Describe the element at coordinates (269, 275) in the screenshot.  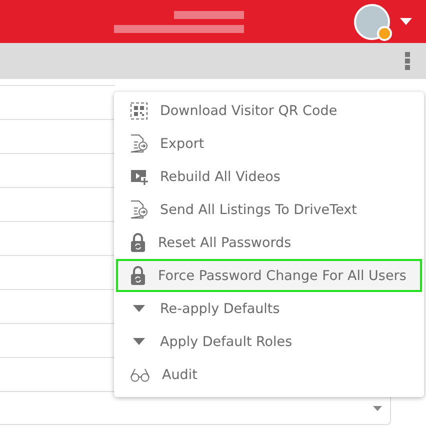
I see `menu-item: Force Password Change For All Users` at that location.